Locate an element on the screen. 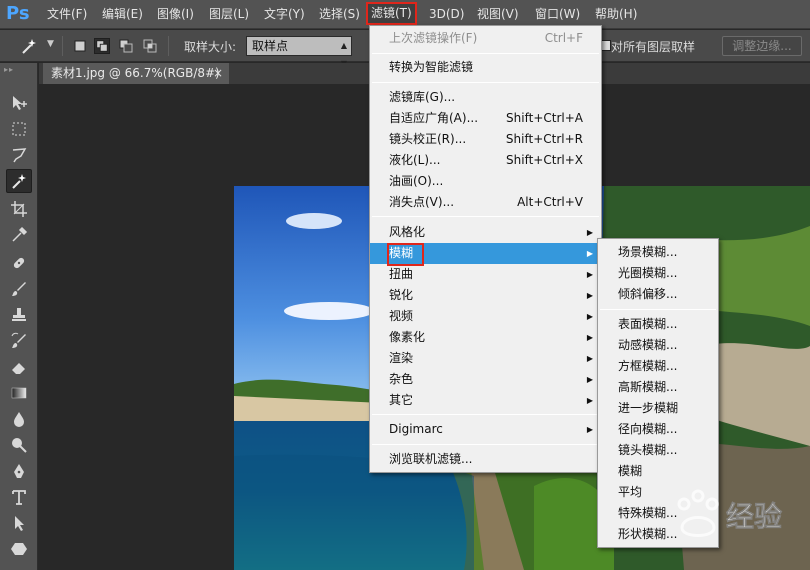 The width and height of the screenshot is (810, 570). gradient-tool-icon is located at coordinates (19, 393).